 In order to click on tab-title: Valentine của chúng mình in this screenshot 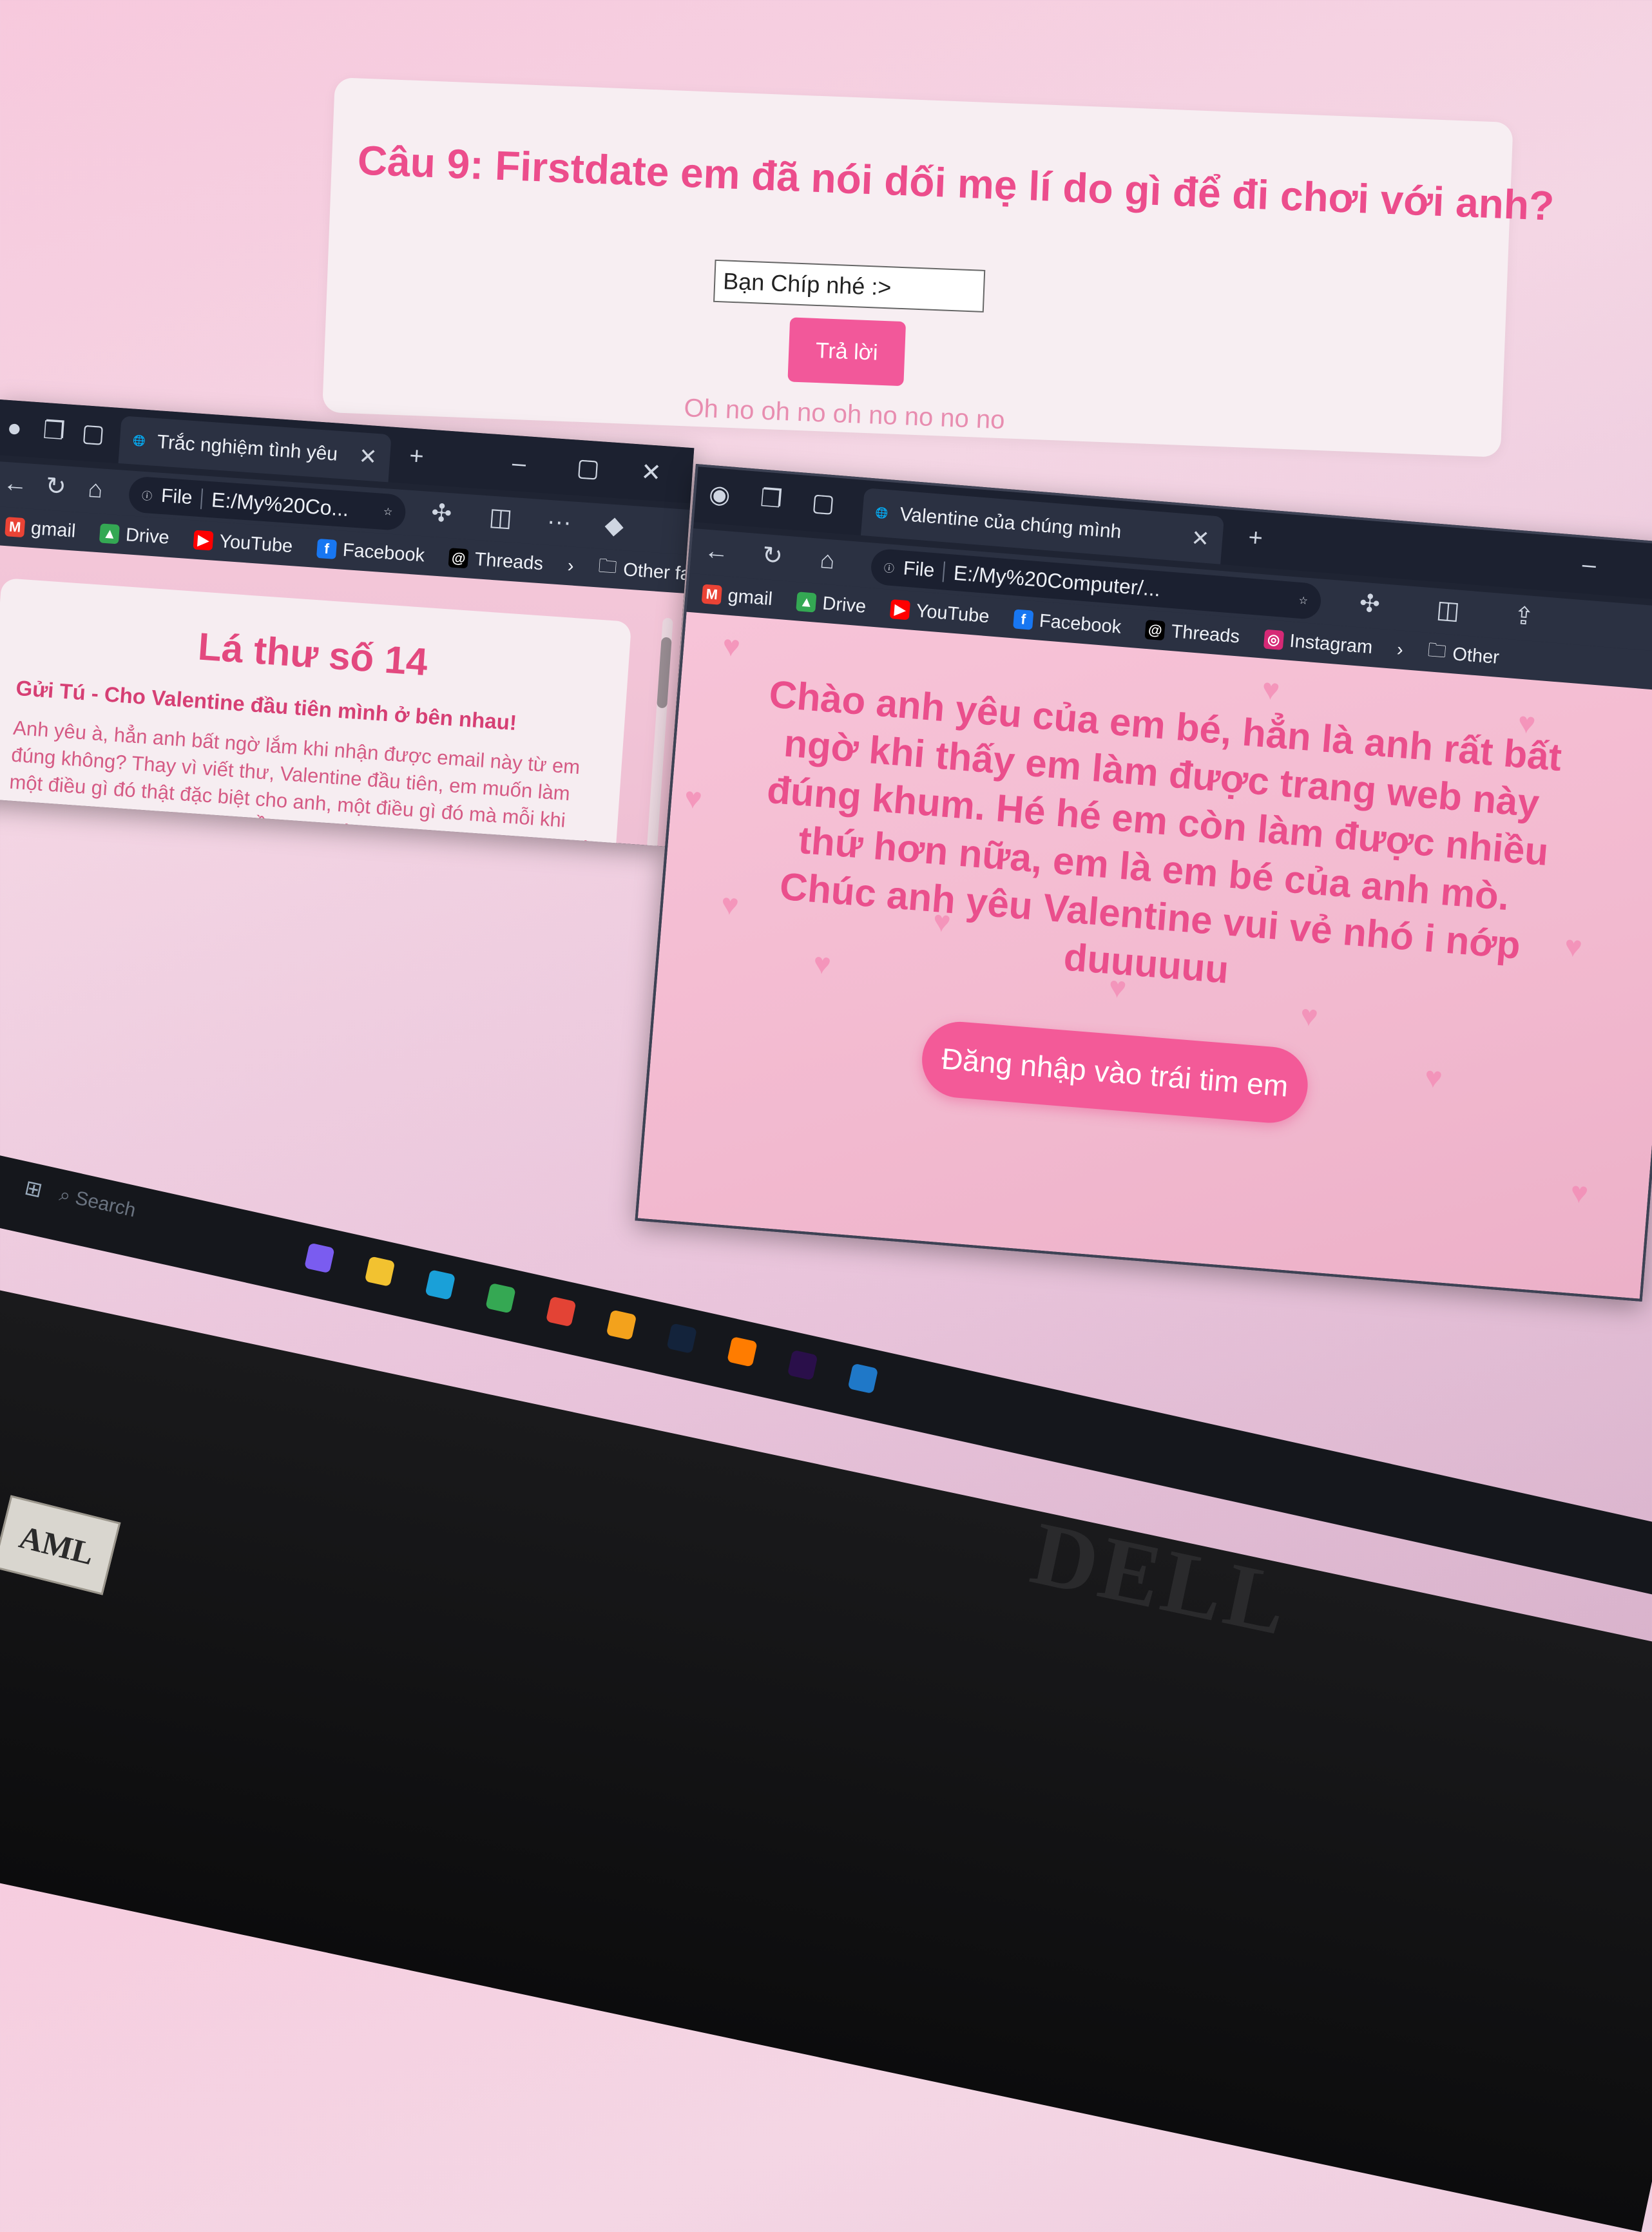, I will do `click(1010, 523)`.